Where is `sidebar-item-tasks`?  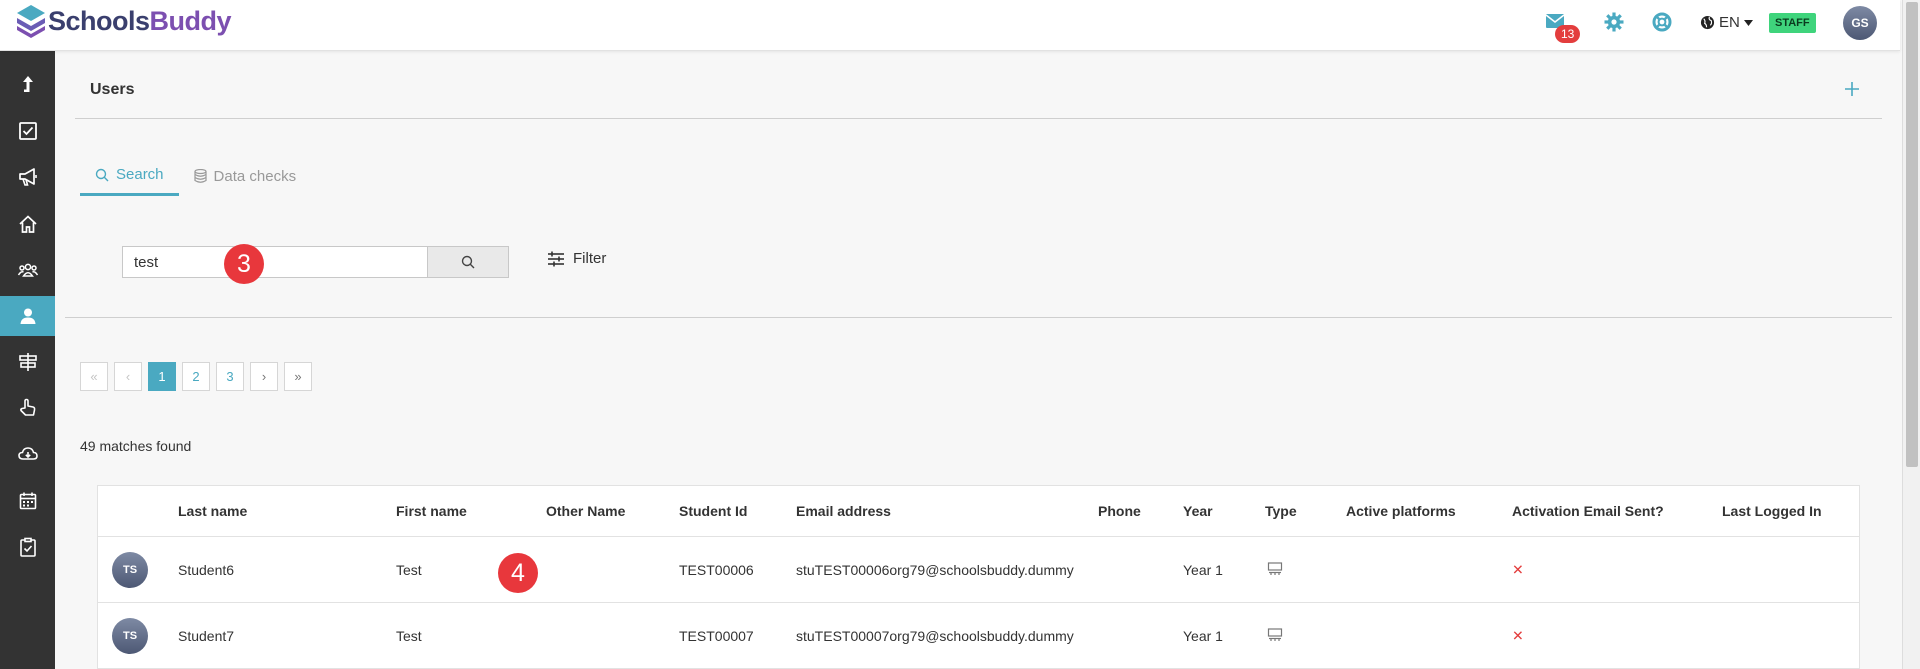
sidebar-item-tasks is located at coordinates (27, 131).